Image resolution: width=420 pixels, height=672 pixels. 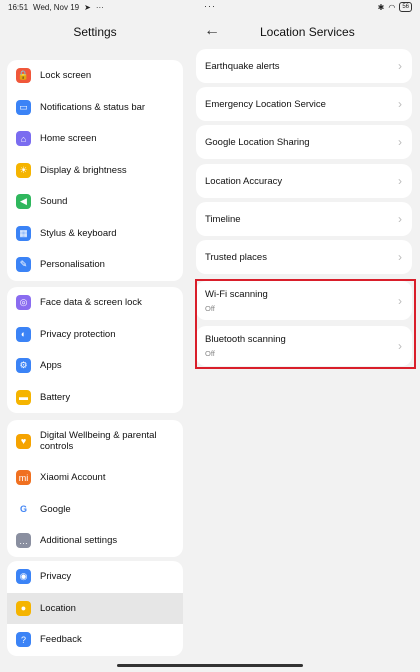 I want to click on google-icon: G, so click(x=23, y=509).